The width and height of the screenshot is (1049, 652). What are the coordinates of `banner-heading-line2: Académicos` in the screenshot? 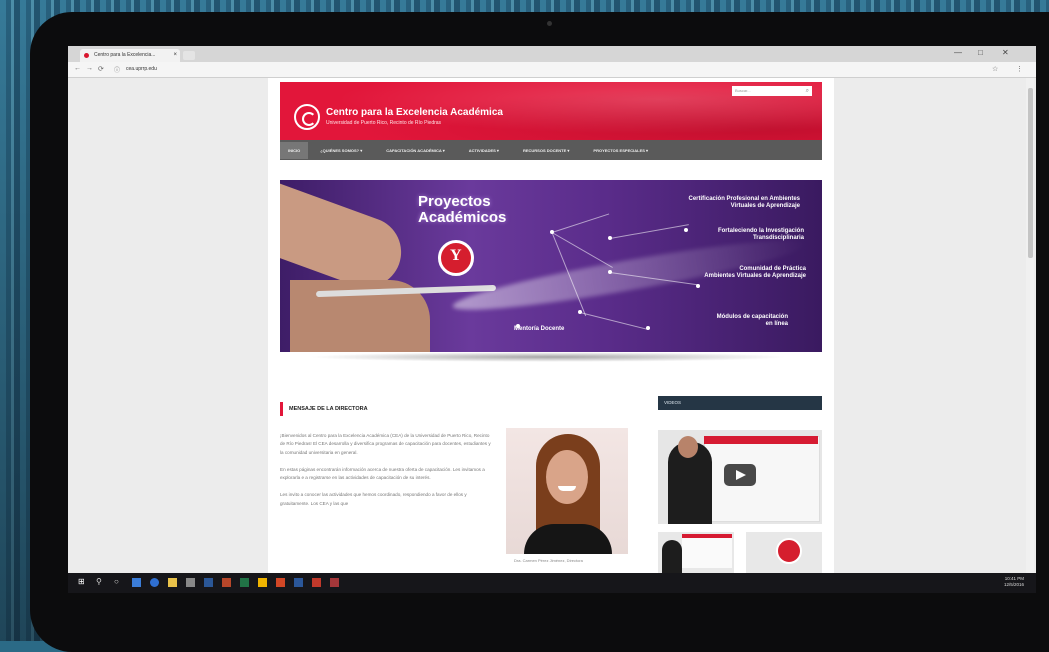 It's located at (462, 217).